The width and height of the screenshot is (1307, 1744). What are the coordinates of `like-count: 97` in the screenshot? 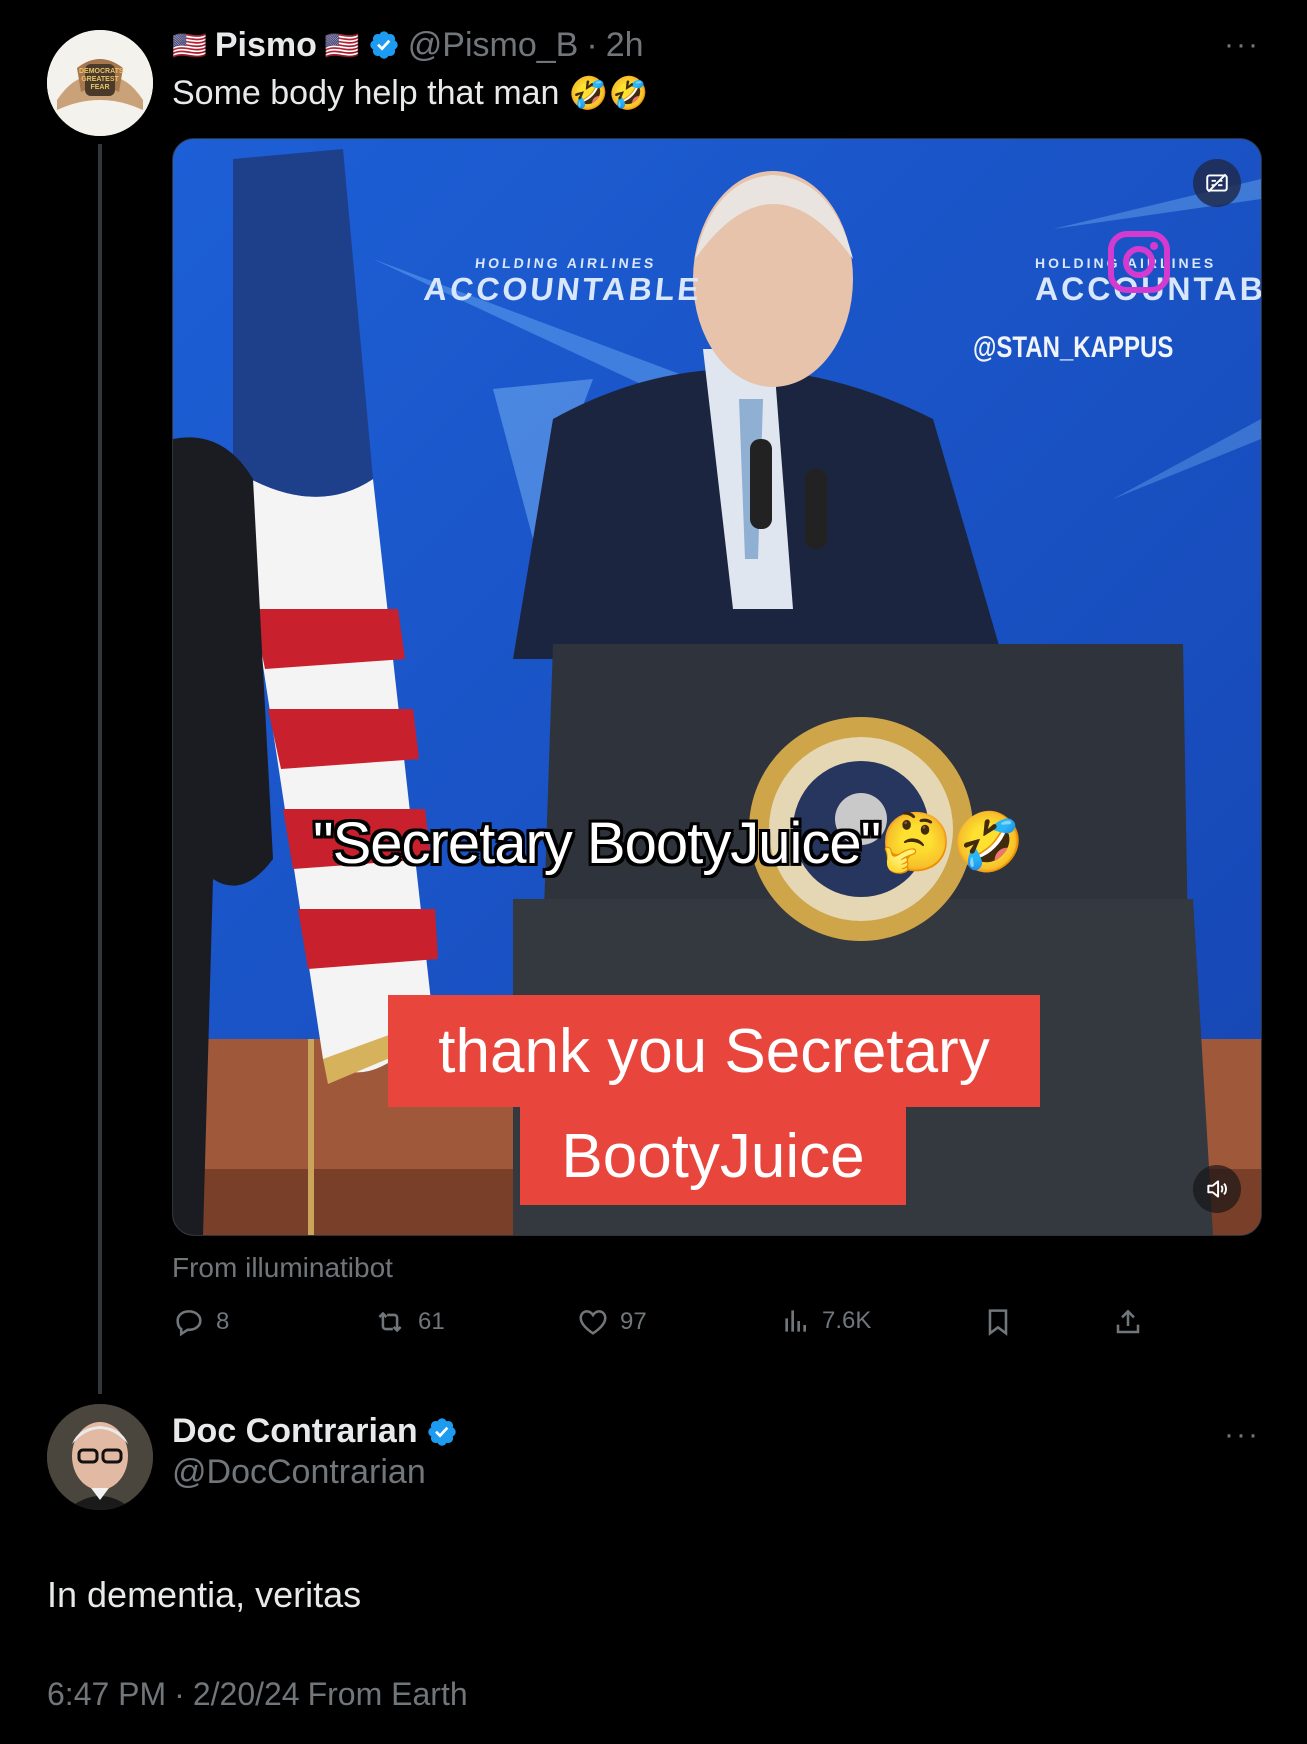 It's located at (633, 1321).